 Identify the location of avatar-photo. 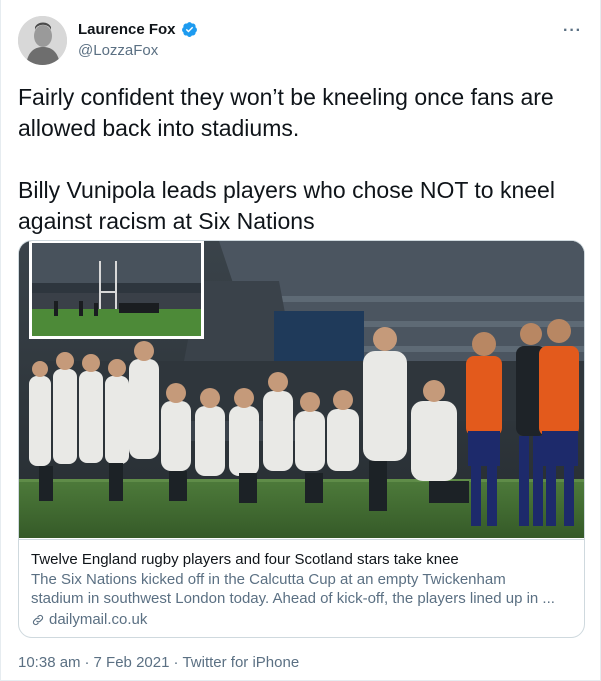
(42, 40).